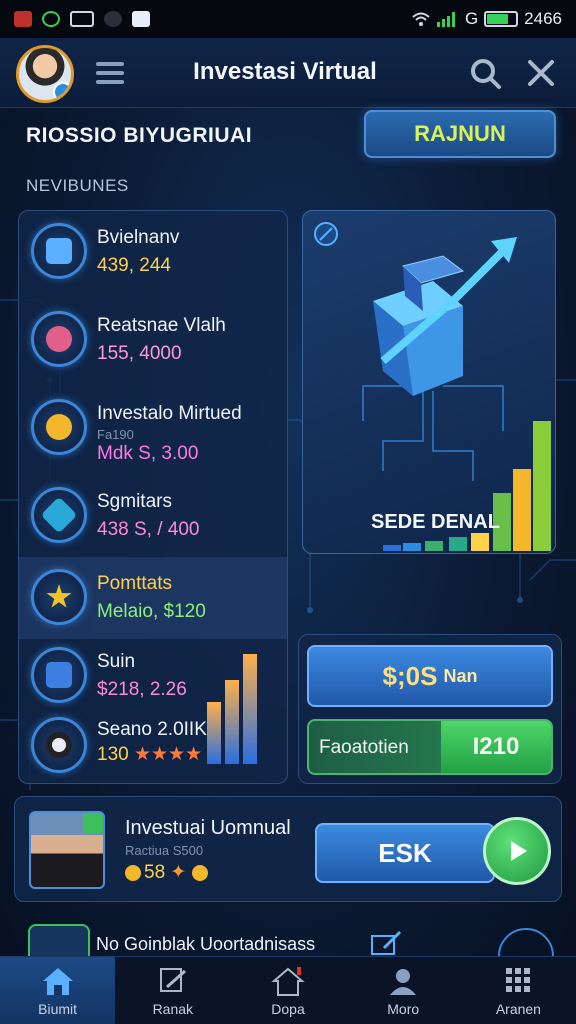 The image size is (576, 1024). What do you see at coordinates (113, 754) in the screenshot?
I see `item-value-text: 130` at bounding box center [113, 754].